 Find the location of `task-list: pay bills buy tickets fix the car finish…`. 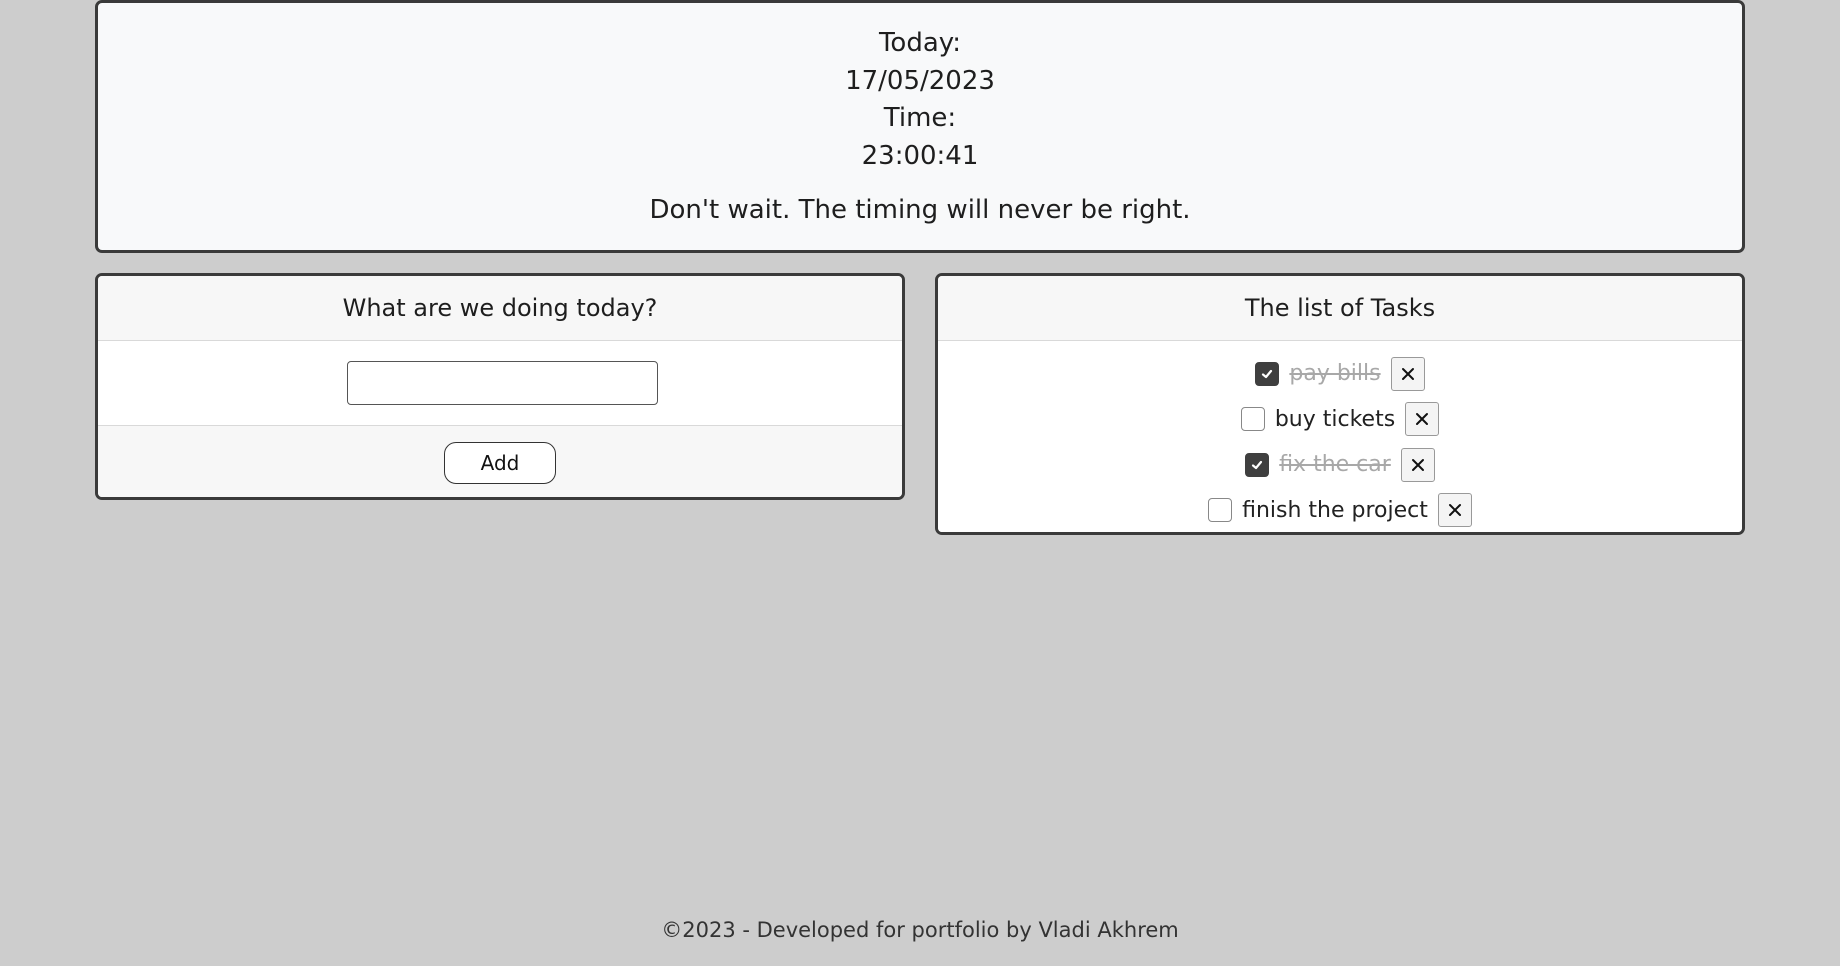

task-list: pay bills buy tickets fix the car finish… is located at coordinates (1340, 437).